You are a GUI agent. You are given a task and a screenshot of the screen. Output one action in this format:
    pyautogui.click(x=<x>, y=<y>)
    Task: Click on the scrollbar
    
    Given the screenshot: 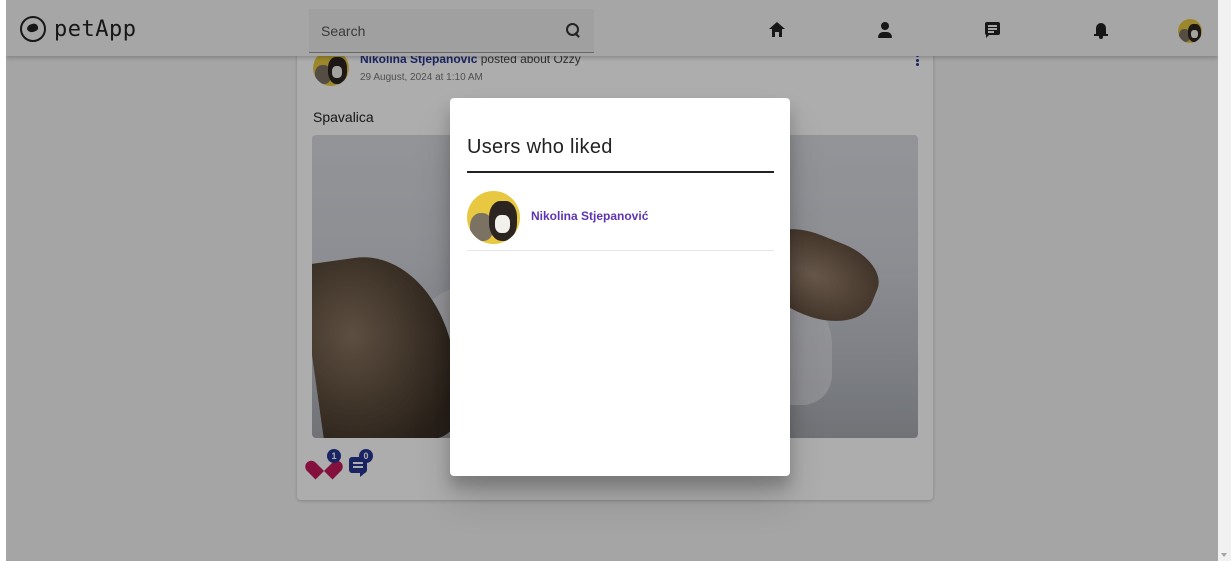 What is the action you would take?
    pyautogui.click(x=1224, y=280)
    